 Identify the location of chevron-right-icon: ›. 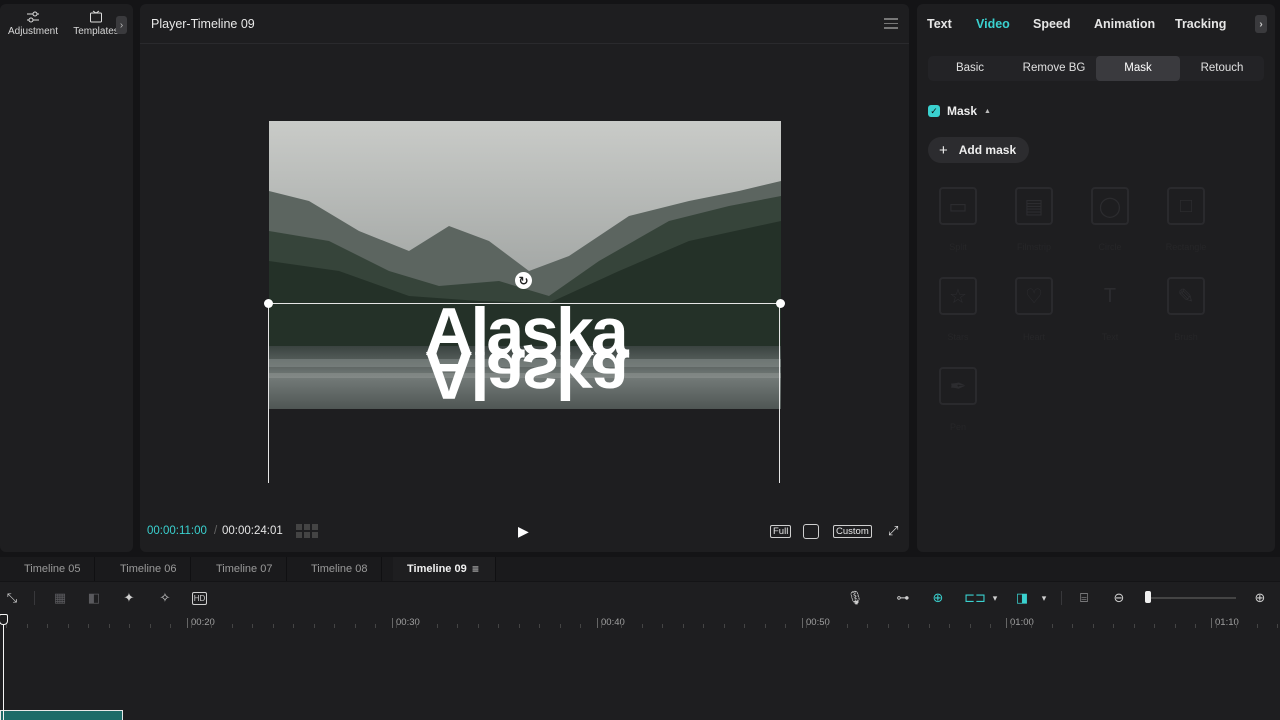
(1261, 24).